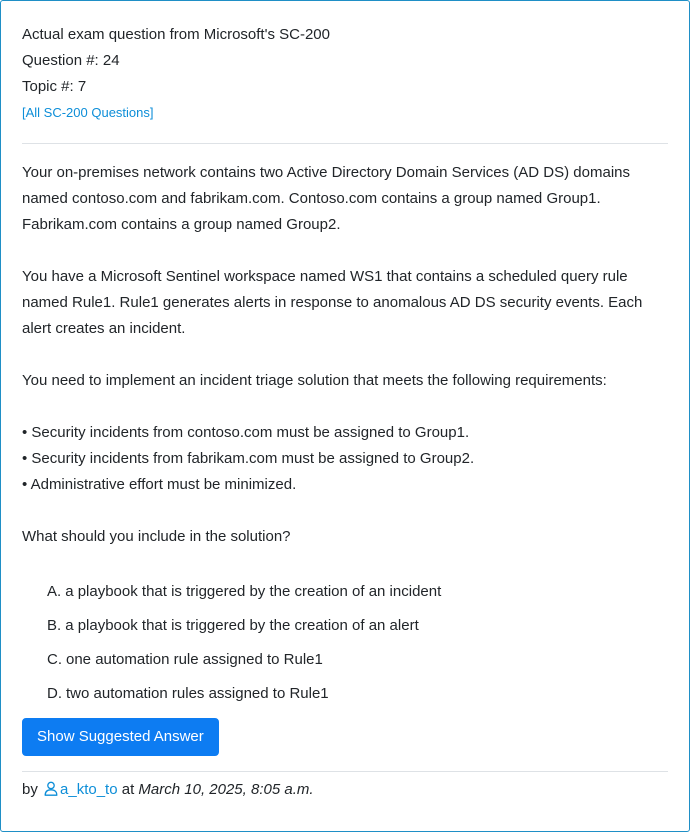 The image size is (690, 832). What do you see at coordinates (345, 143) in the screenshot?
I see `header-divider` at bounding box center [345, 143].